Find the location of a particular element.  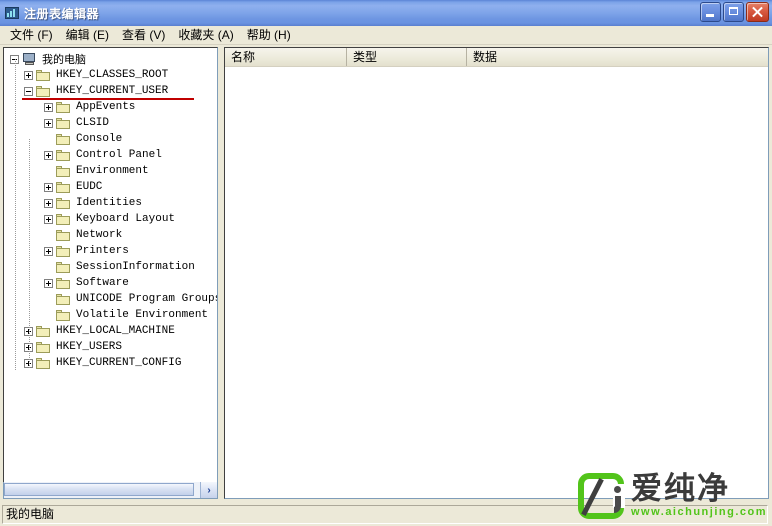

tree-node: Console is located at coordinates (110, 139).